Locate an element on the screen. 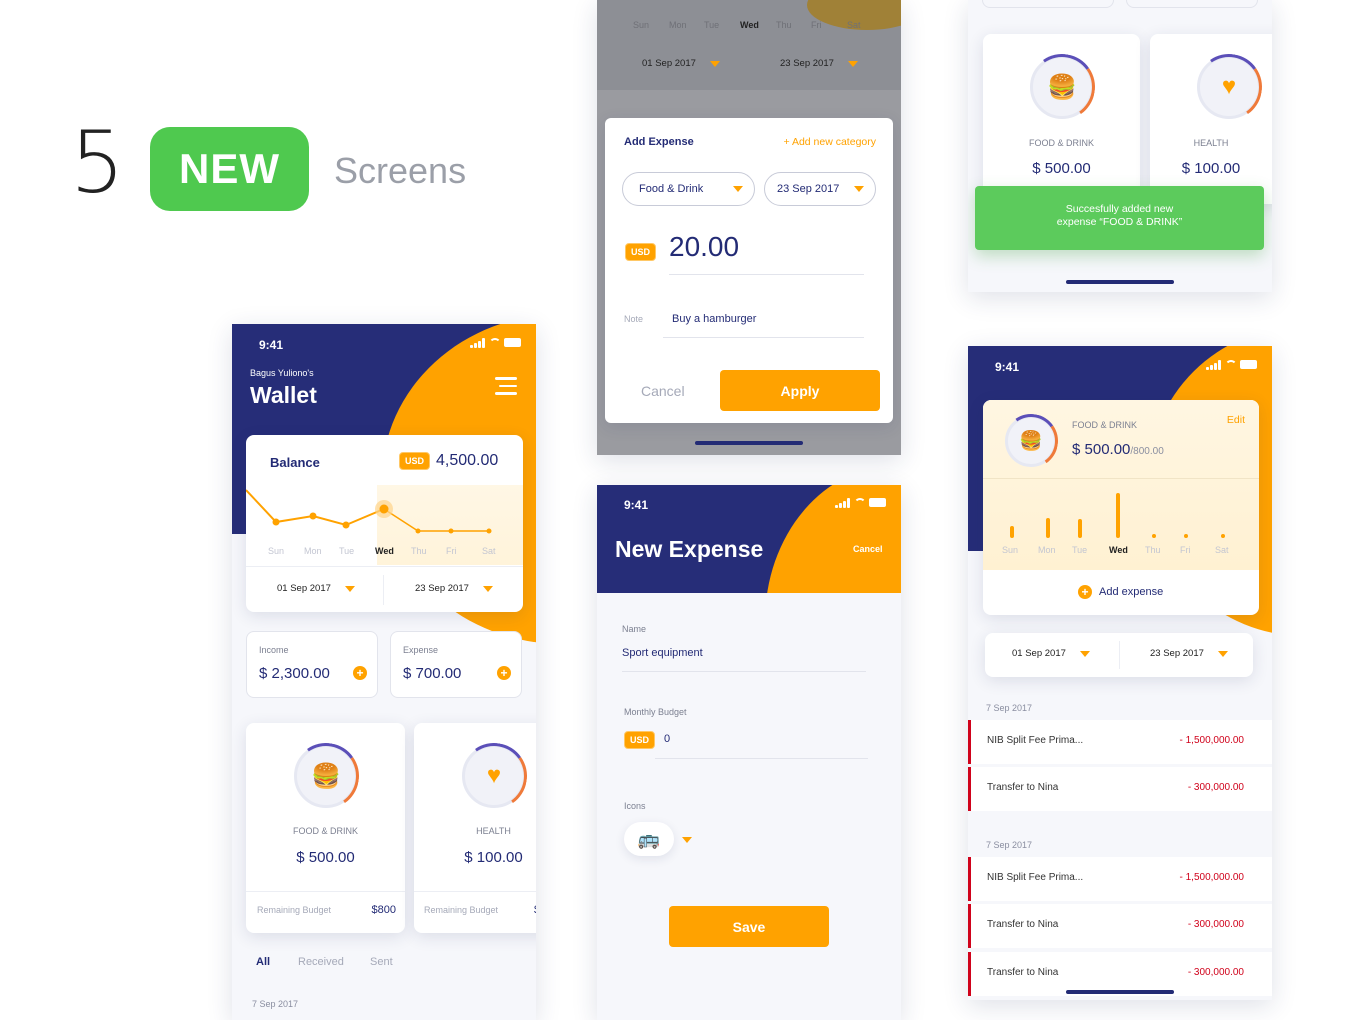  category-name: HEALTH is located at coordinates (1211, 143).